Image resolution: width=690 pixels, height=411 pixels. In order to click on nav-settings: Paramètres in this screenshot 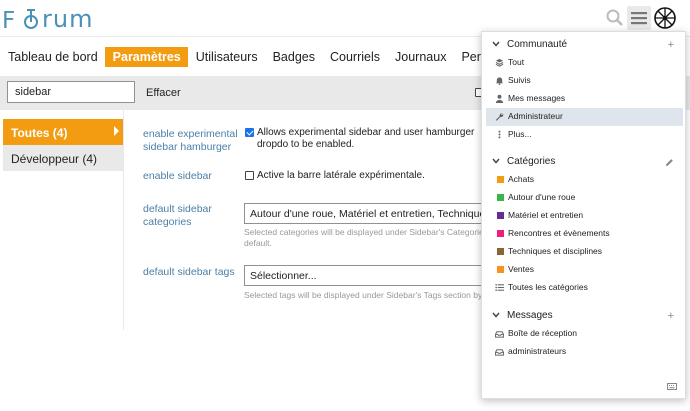, I will do `click(146, 57)`.